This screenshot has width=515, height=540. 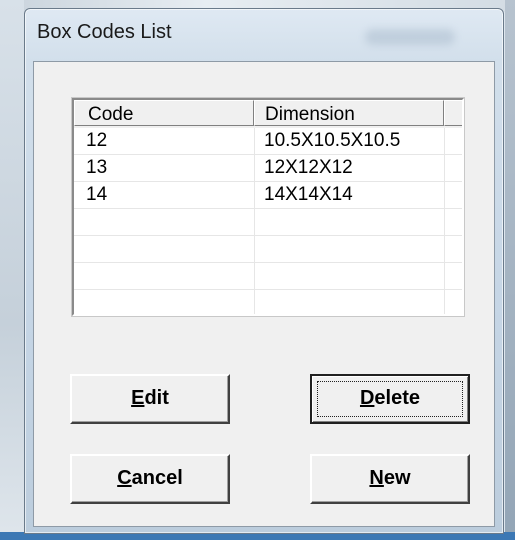 I want to click on table-row: 12 10.5X10.5X10.5, so click(x=268, y=141).